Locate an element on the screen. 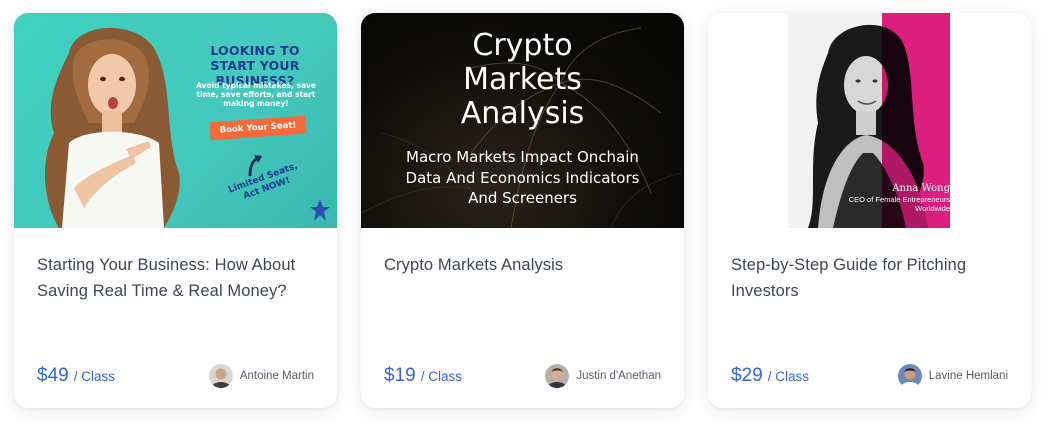 The height and width of the screenshot is (424, 1047). instructor-name: Justin d'Anethan is located at coordinates (618, 376).